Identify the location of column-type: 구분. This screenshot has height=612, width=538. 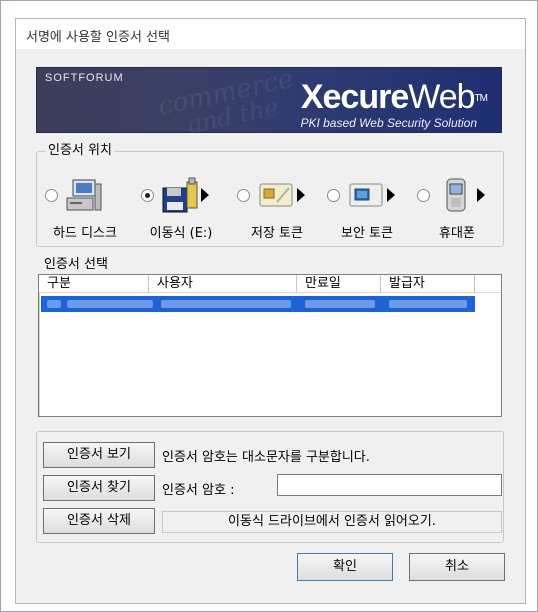
(94, 284).